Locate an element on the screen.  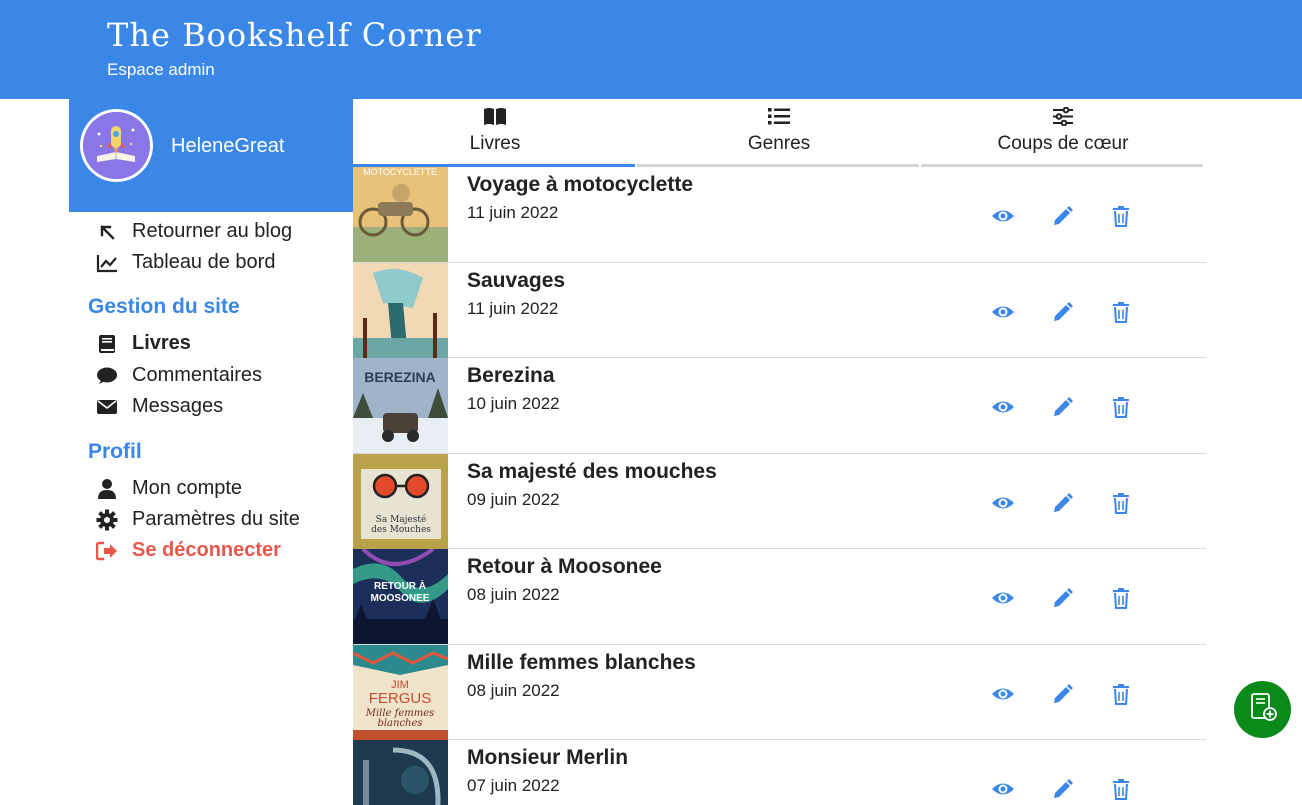
list-icon is located at coordinates (779, 117).